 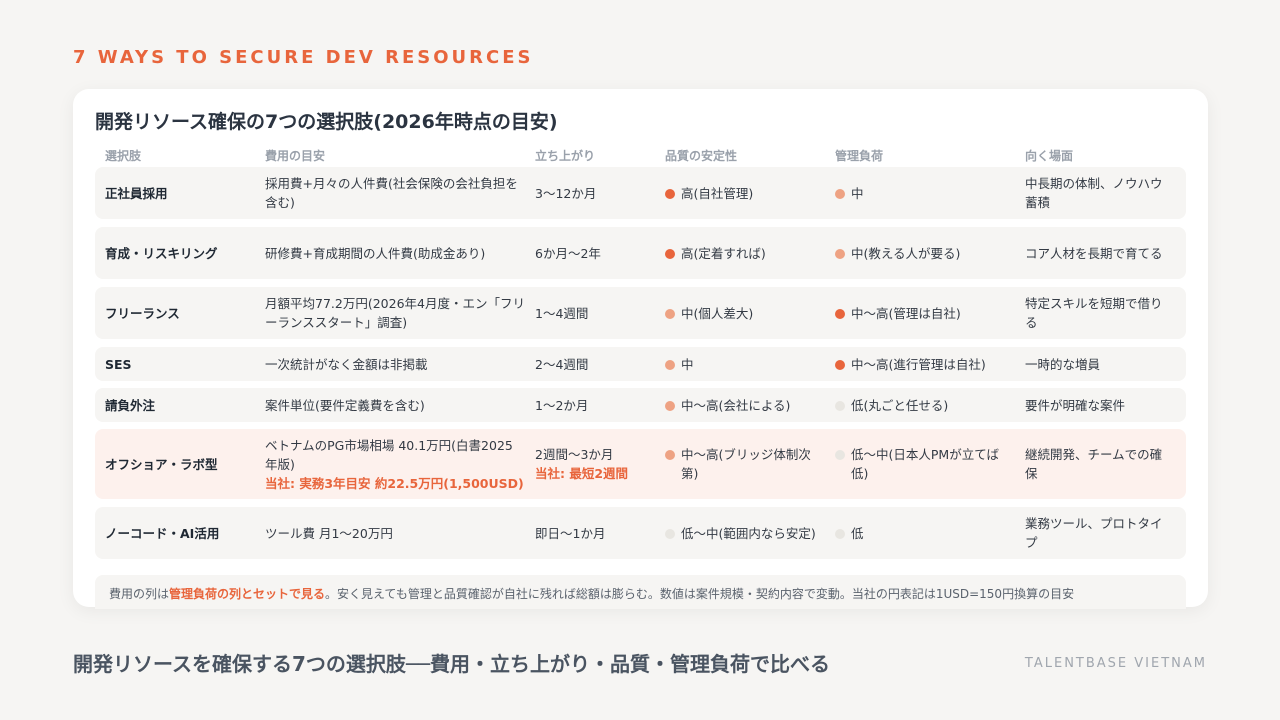 I want to click on row-load-text: 中(教える人が要る), so click(x=906, y=253).